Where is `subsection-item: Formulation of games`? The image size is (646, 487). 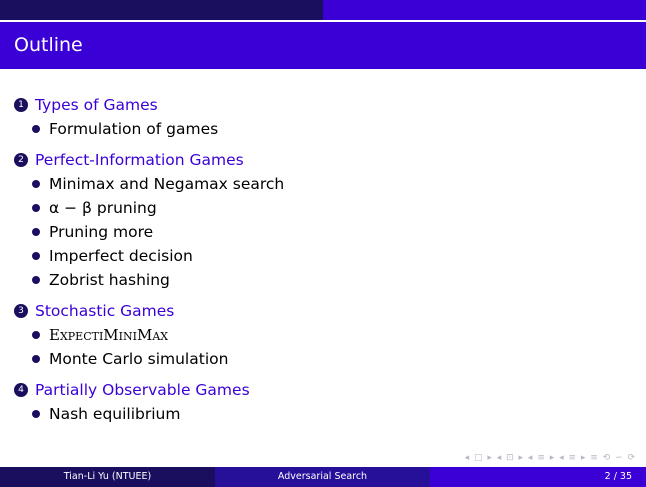
subsection-item: Formulation of games is located at coordinates (314, 129).